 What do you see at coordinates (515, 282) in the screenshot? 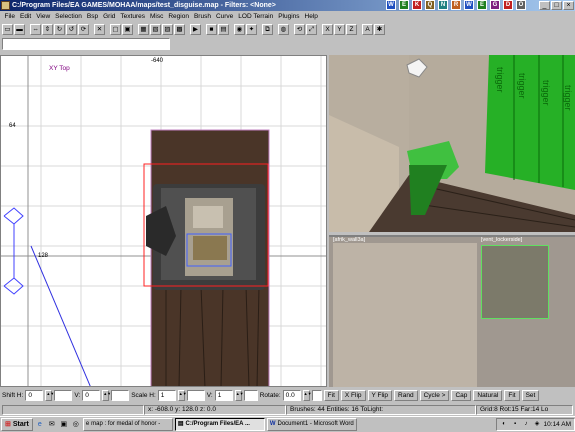
I see `texture-thumb-locker` at bounding box center [515, 282].